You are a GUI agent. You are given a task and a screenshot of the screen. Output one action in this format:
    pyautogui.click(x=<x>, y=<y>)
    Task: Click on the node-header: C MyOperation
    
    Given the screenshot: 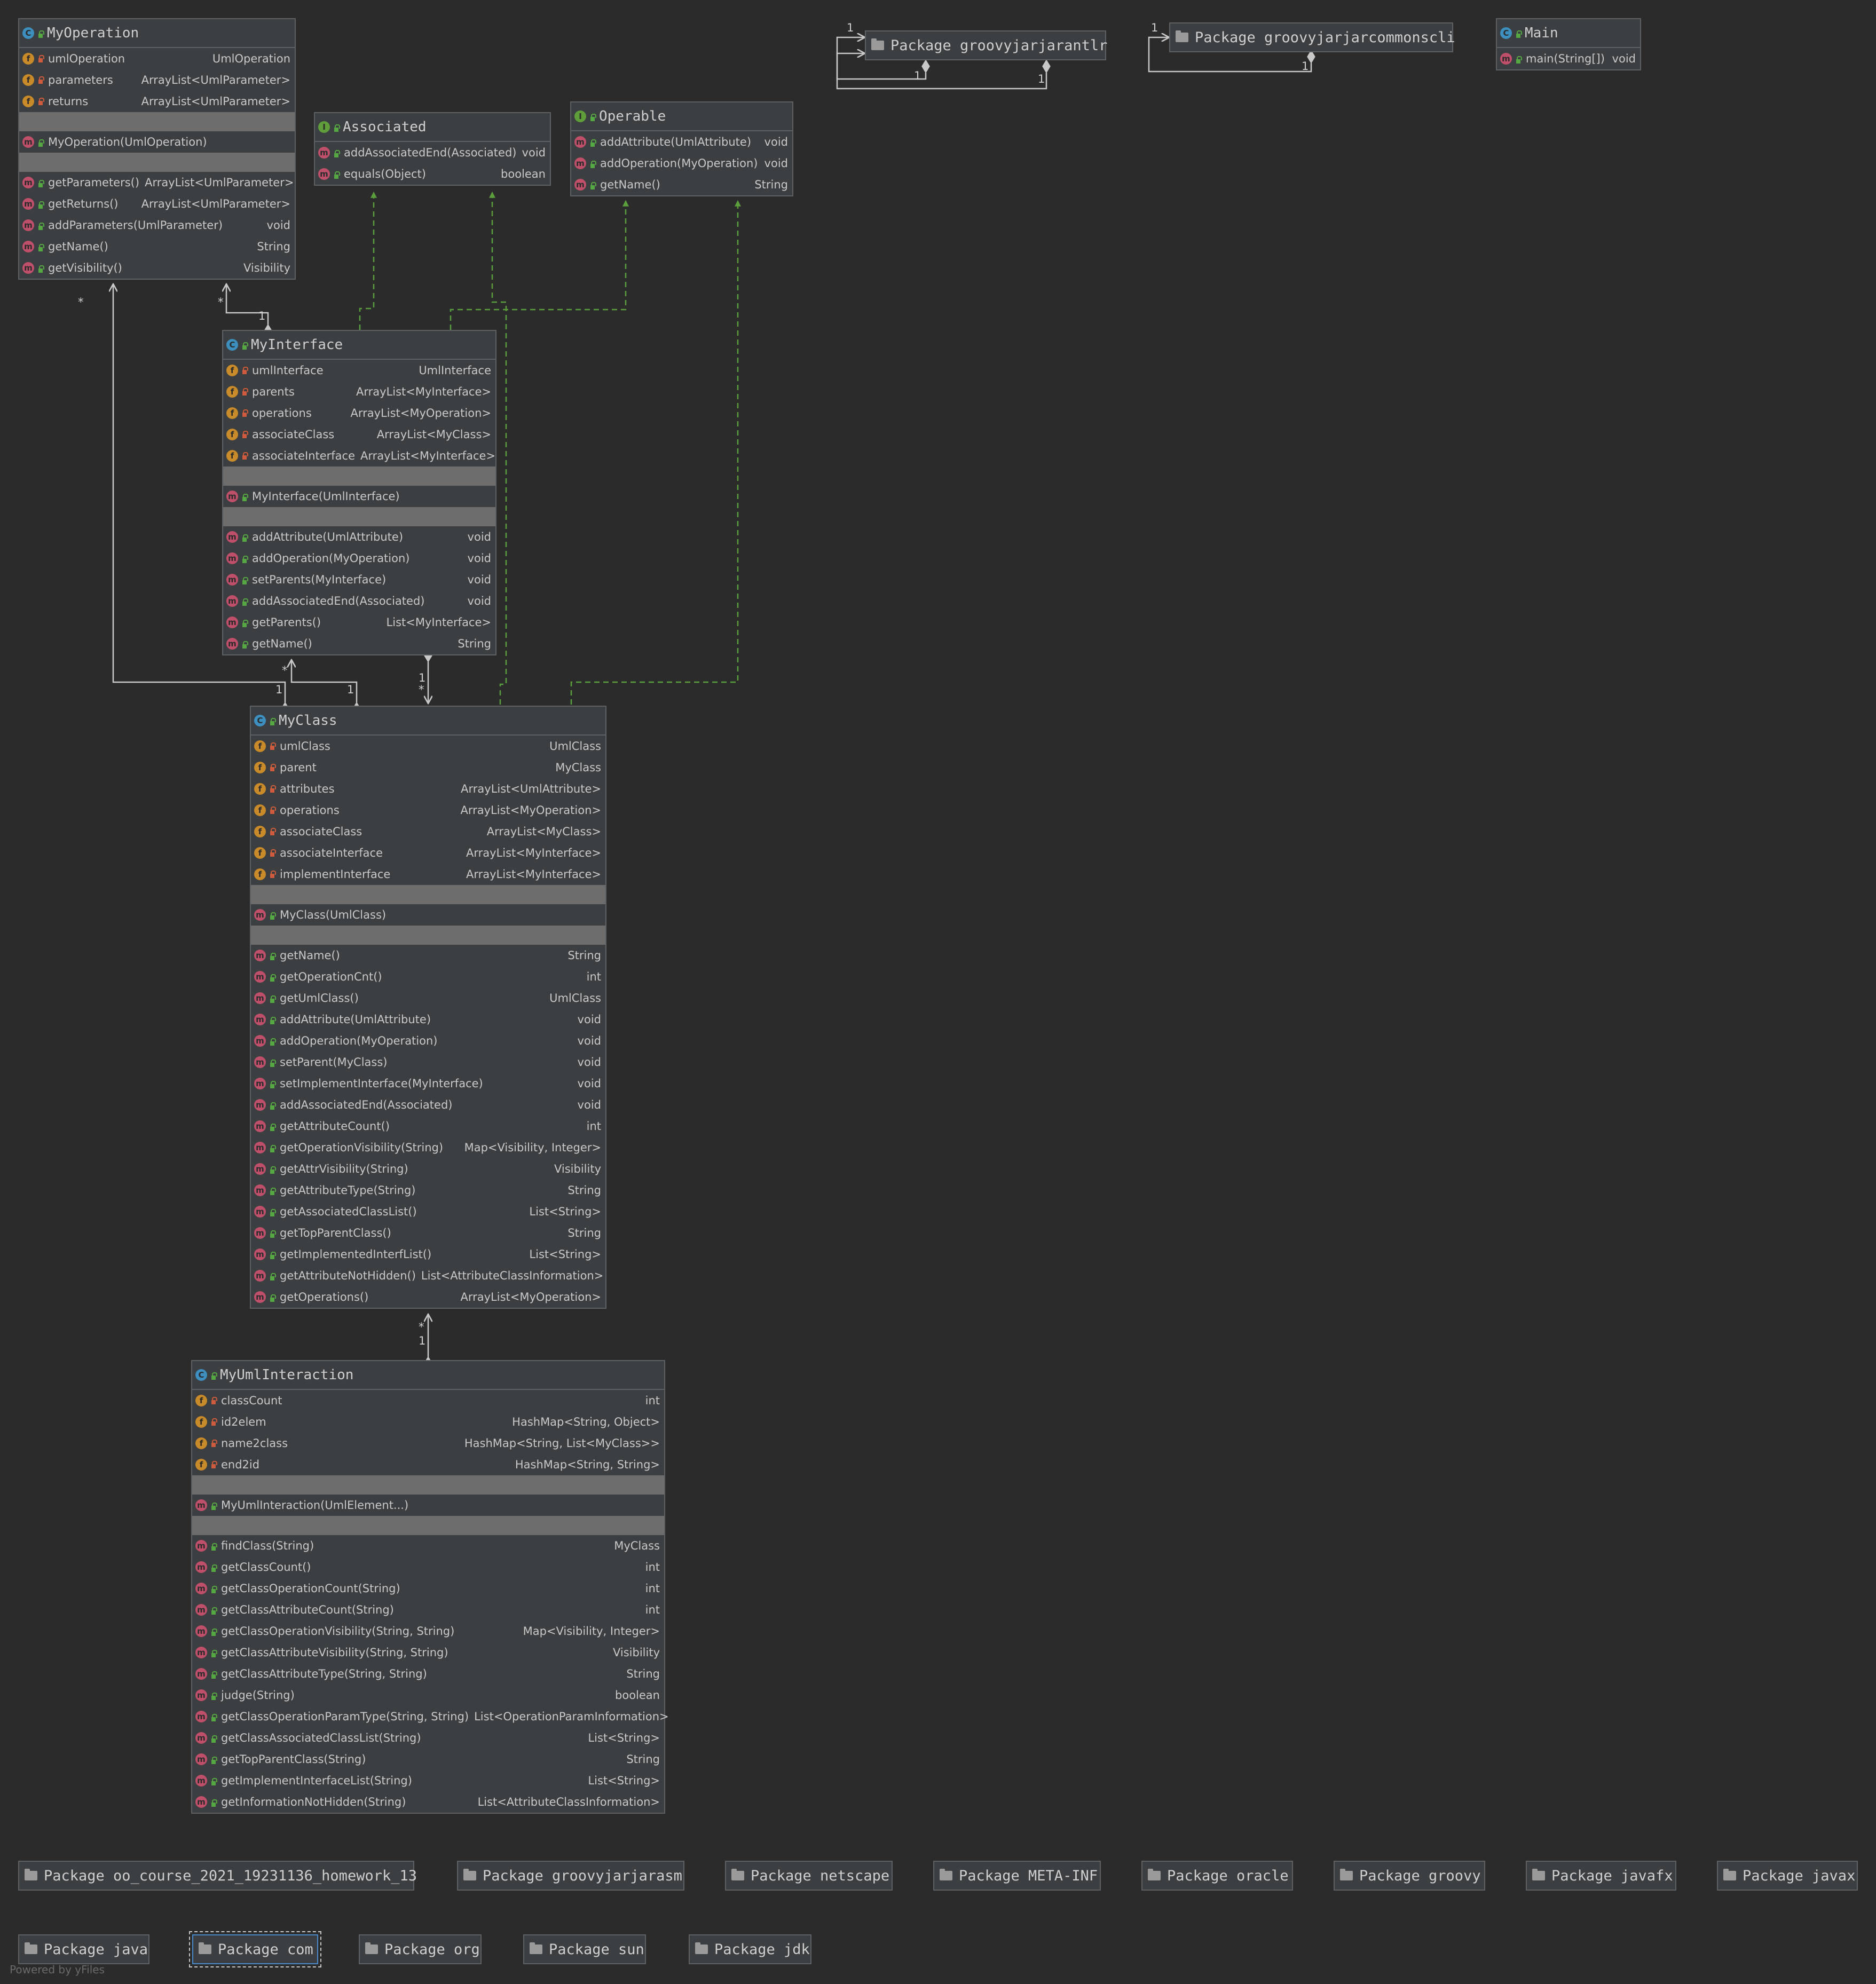 What is the action you would take?
    pyautogui.click(x=157, y=33)
    